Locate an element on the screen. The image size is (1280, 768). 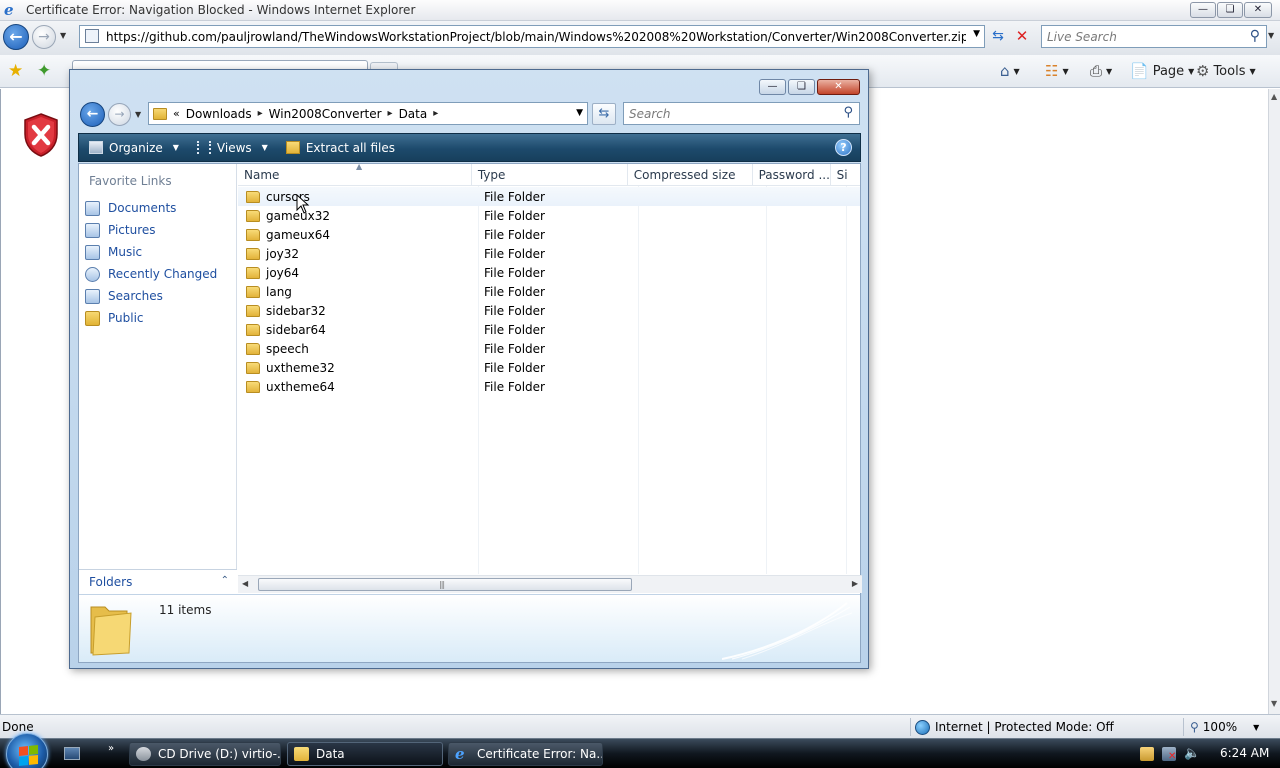
maximize-button: ❏ is located at coordinates (1230, 10).